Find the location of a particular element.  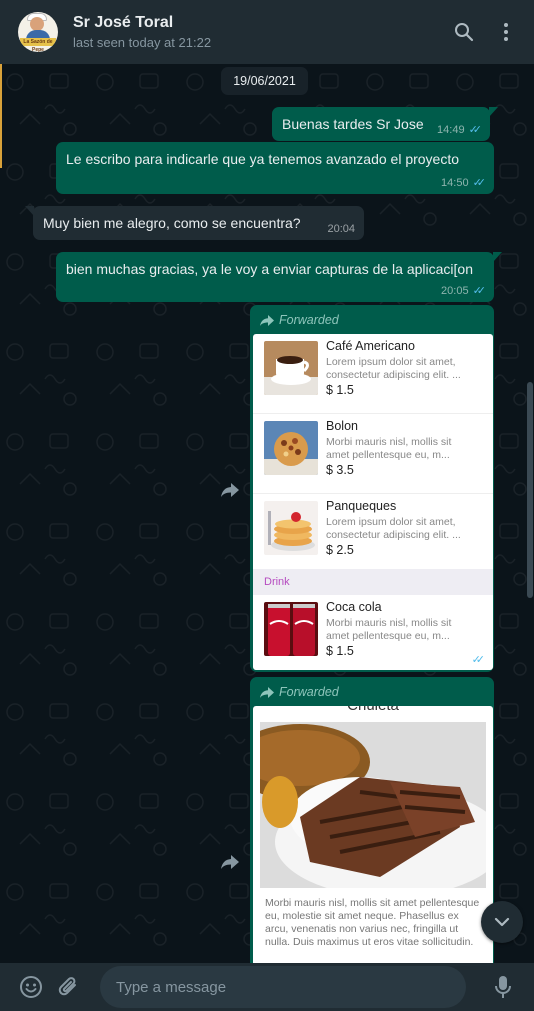

section-header-drink: Drink is located at coordinates (373, 582).